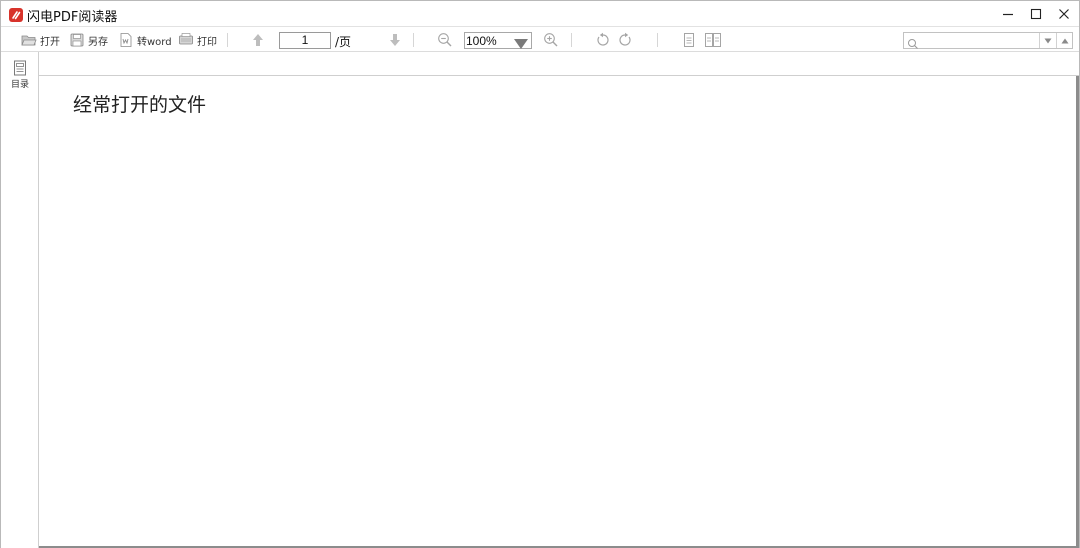  I want to click on printer-icon, so click(186, 40).